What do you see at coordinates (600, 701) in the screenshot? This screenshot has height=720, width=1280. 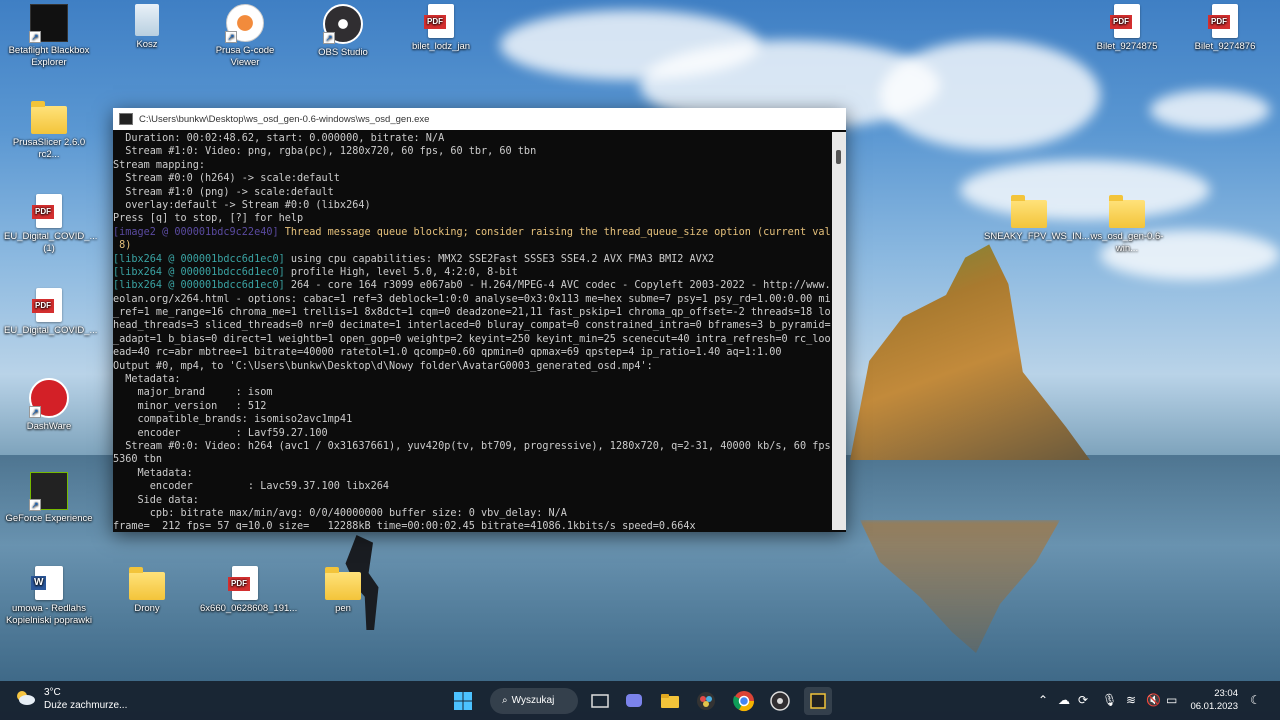 I see `task-view-button` at bounding box center [600, 701].